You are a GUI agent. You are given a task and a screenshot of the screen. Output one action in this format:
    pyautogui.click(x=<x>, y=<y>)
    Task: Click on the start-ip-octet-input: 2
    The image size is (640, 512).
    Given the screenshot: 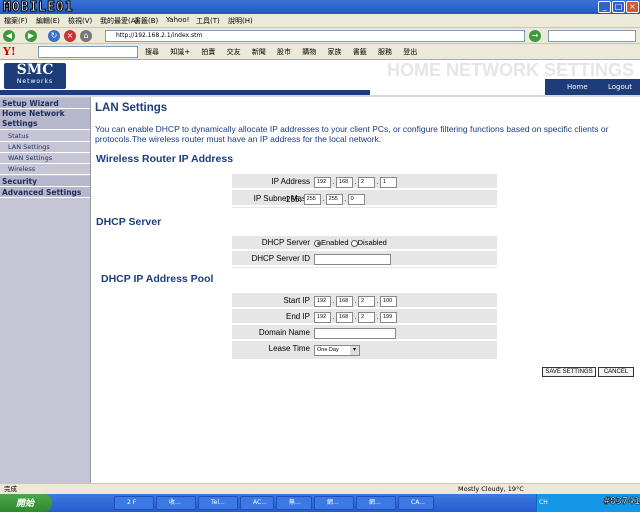 What is the action you would take?
    pyautogui.click(x=366, y=301)
    